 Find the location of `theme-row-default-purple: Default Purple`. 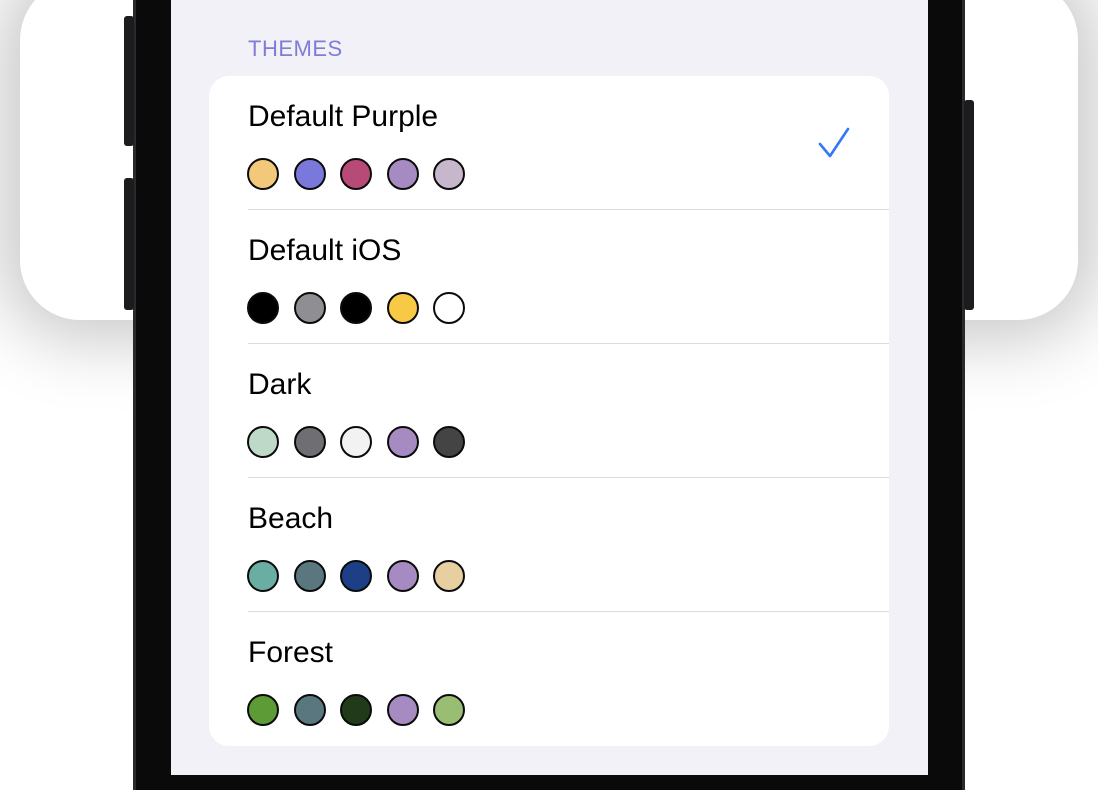

theme-row-default-purple: Default Purple is located at coordinates (549, 143).